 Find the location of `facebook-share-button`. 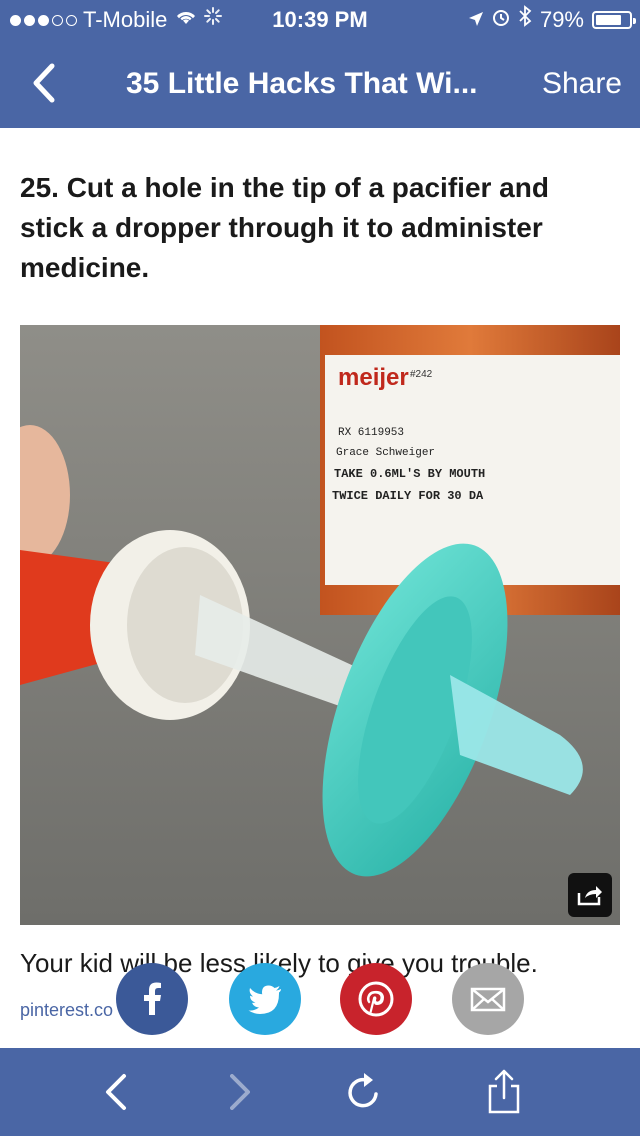

facebook-share-button is located at coordinates (152, 999).